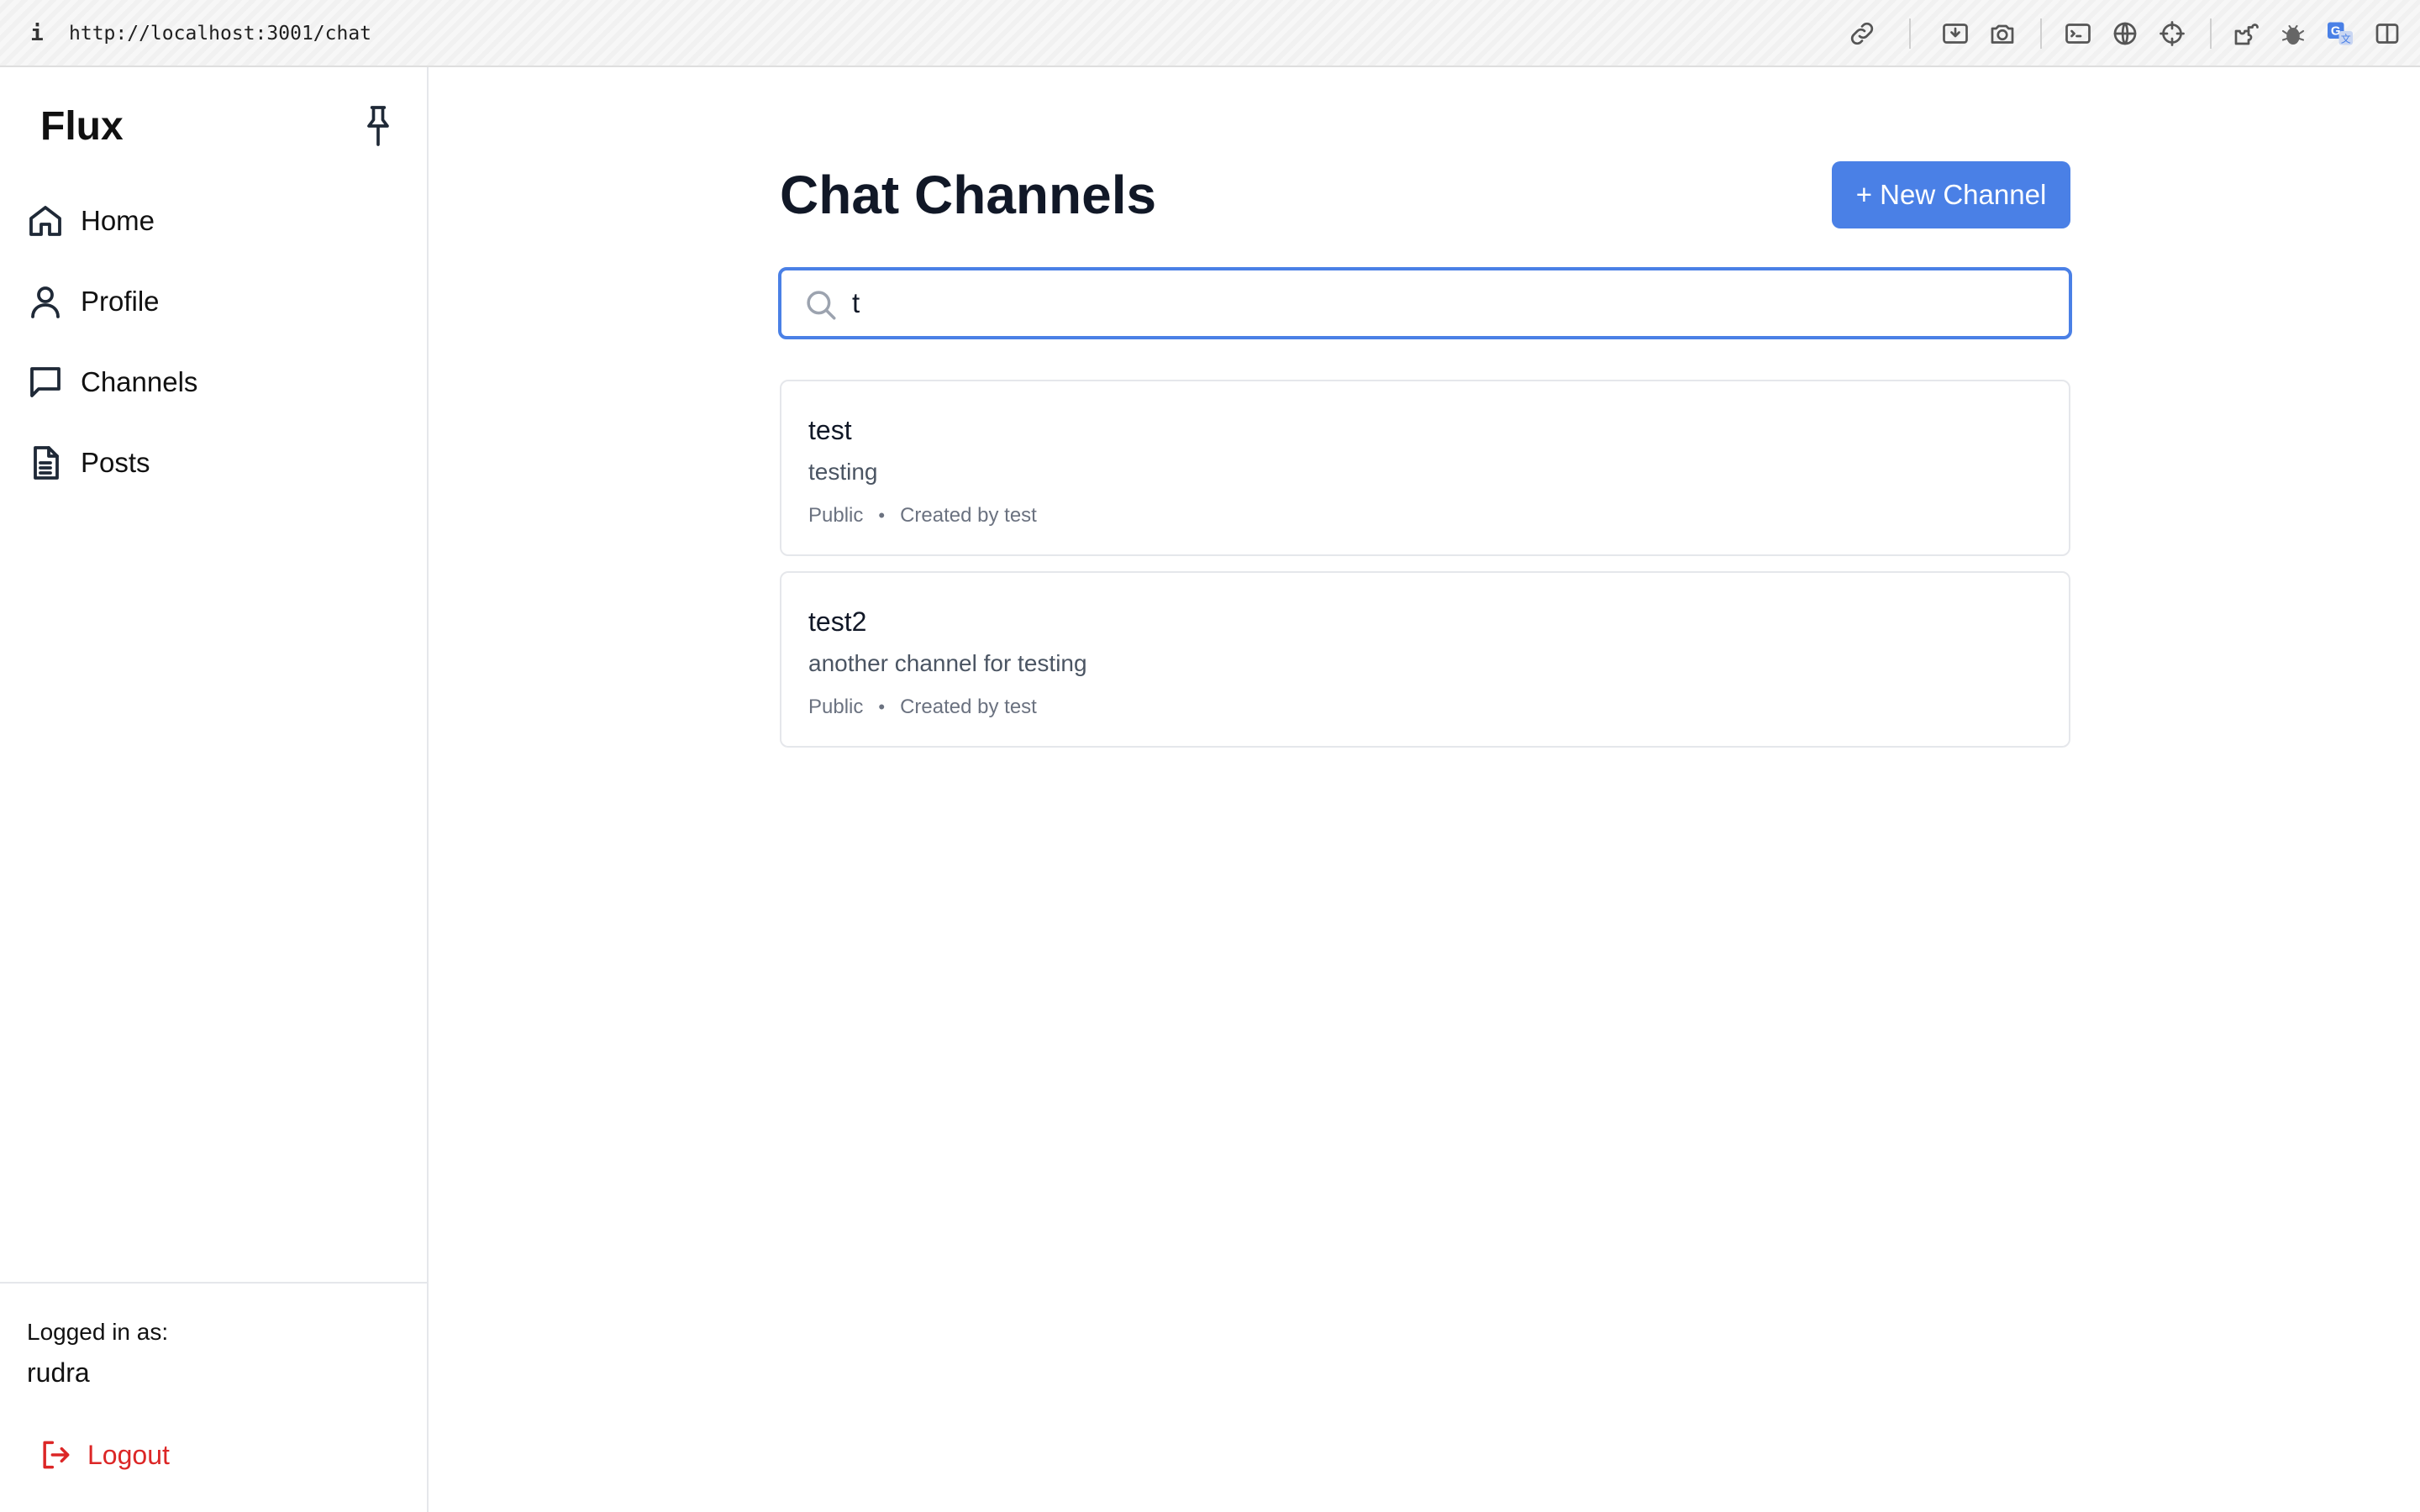 This screenshot has width=2420, height=1512. What do you see at coordinates (58, 1372) in the screenshot?
I see `current-username: rudra` at bounding box center [58, 1372].